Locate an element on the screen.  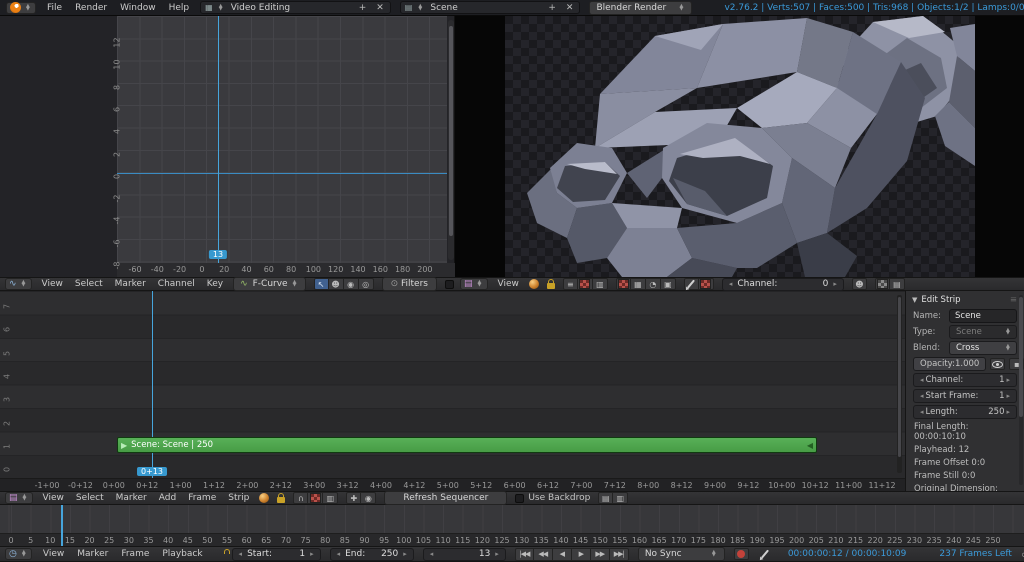
graph-mode-selector: ∿ F-Curve is located at coordinates (269, 284).